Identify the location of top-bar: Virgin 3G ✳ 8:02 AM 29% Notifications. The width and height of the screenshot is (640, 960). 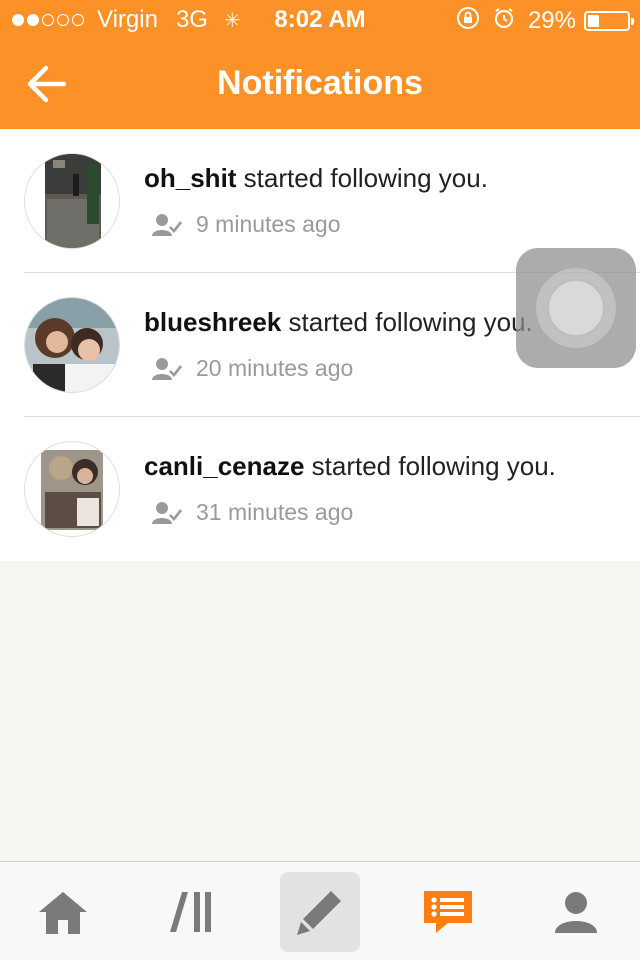
(320, 64).